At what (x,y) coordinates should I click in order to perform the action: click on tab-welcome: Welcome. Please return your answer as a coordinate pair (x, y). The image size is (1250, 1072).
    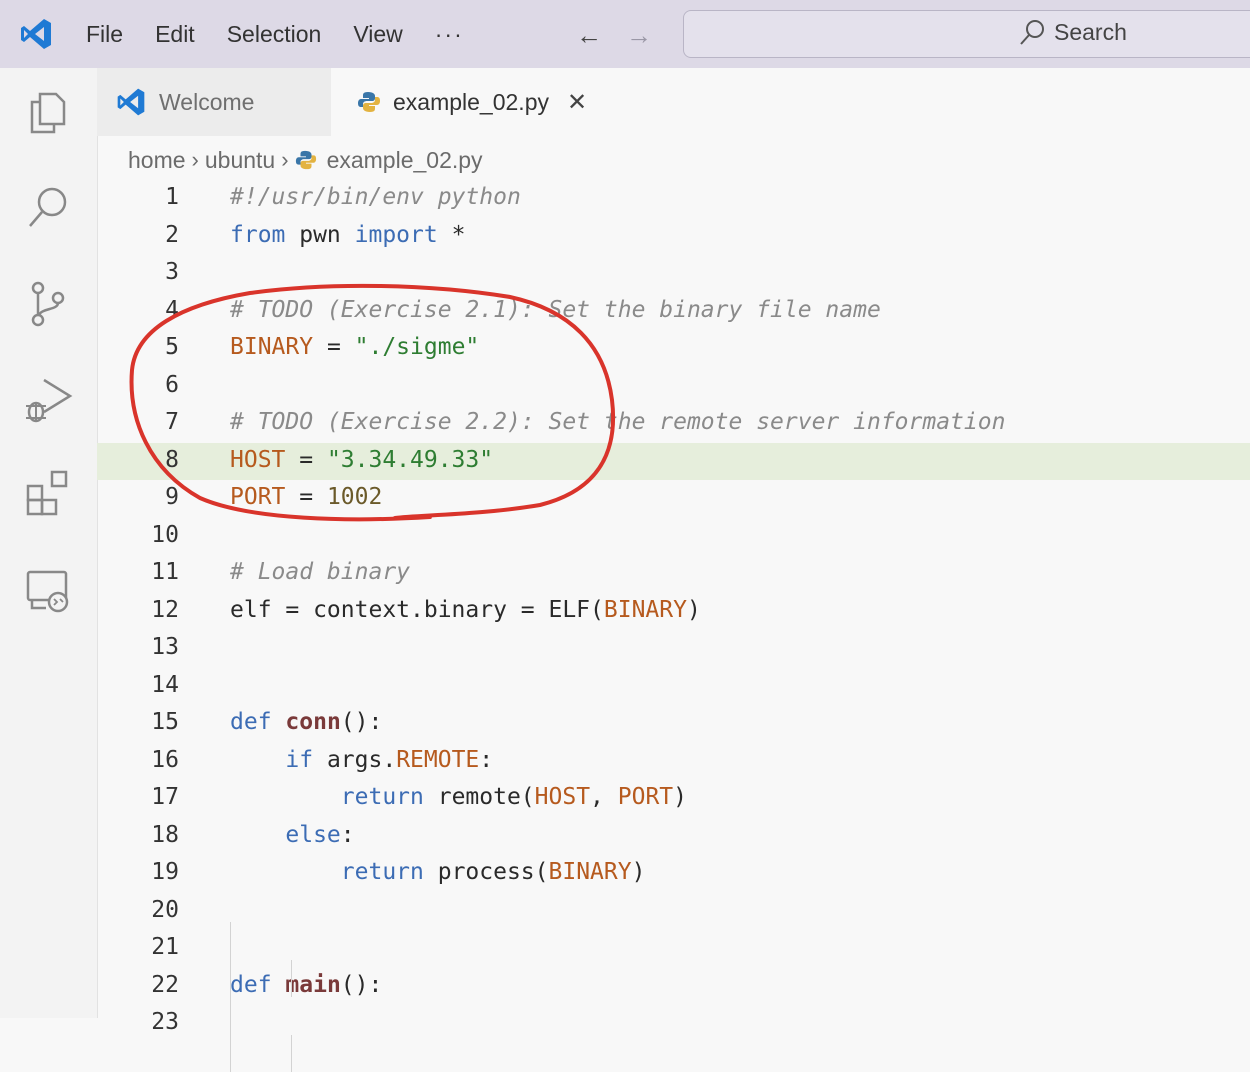
    Looking at the image, I should click on (214, 102).